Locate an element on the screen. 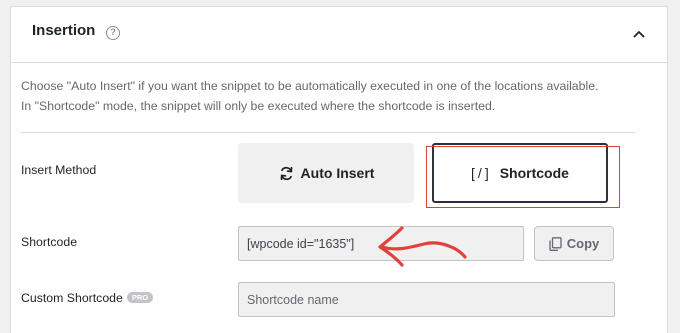 This screenshot has width=680, height=333. shortcode-method-button: [/] Shortcode is located at coordinates (520, 173).